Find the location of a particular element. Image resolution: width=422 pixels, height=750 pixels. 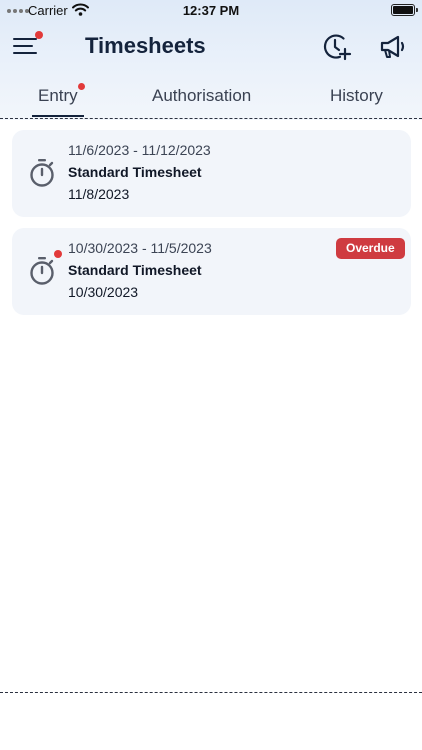

tab-entry-notification-dot is located at coordinates (81, 86).